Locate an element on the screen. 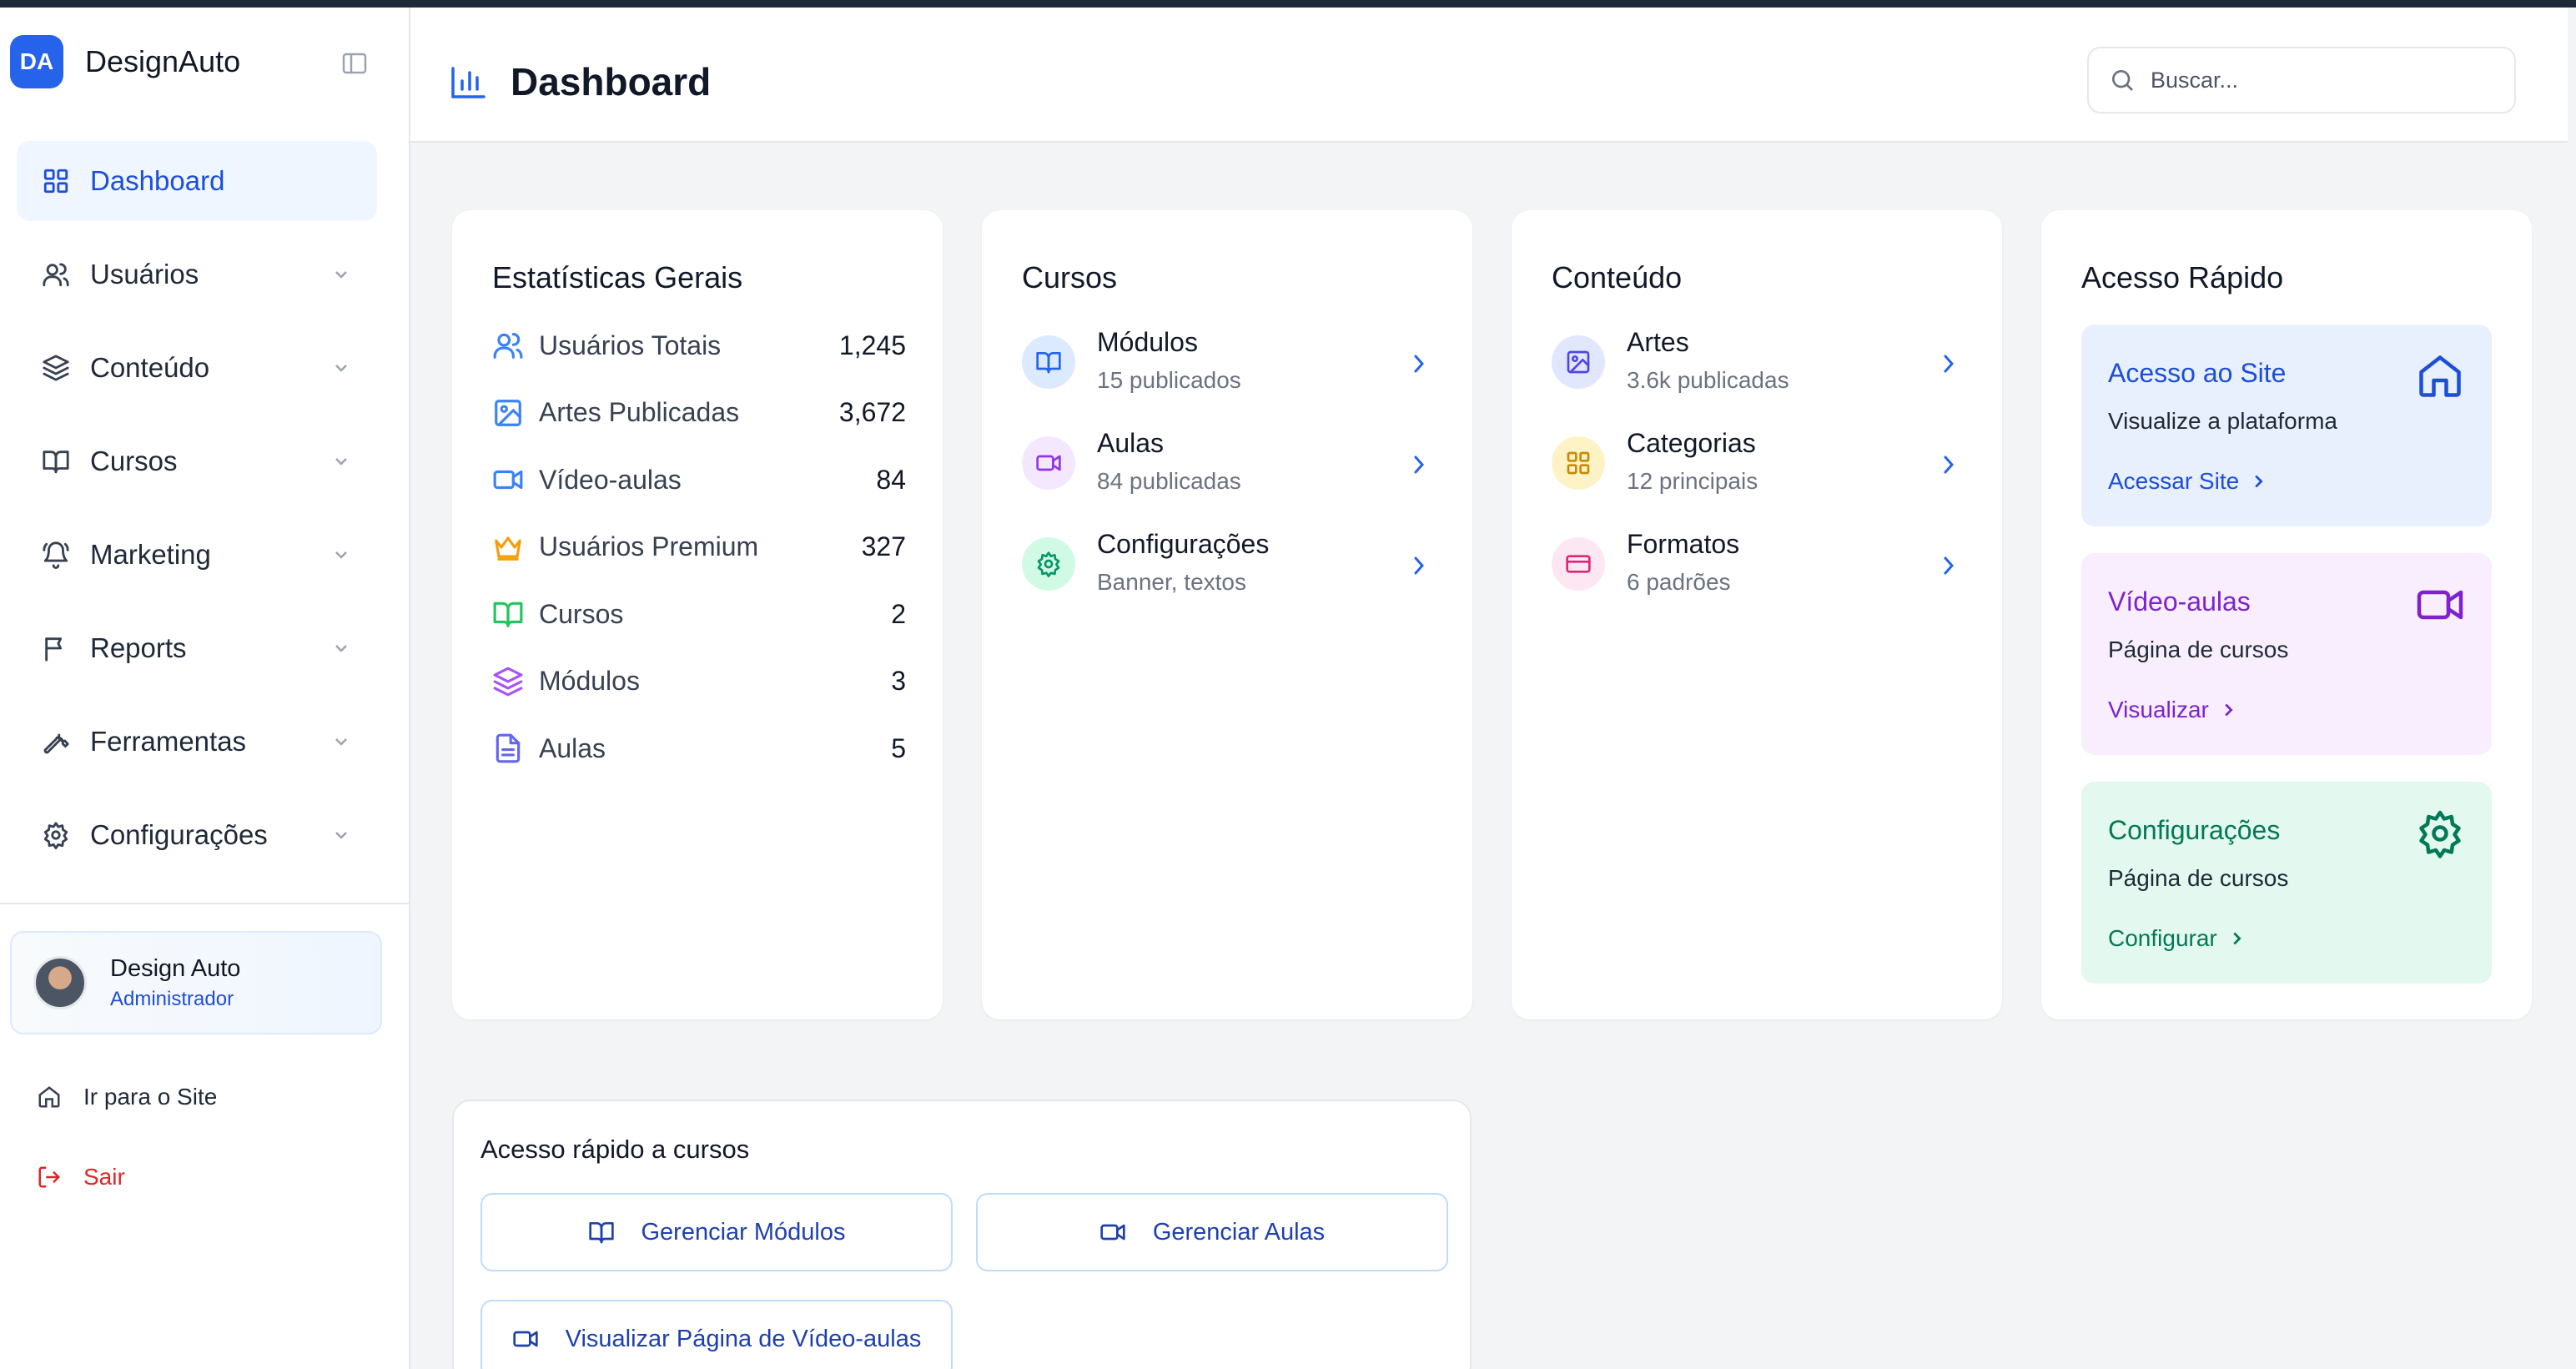 This screenshot has height=1369, width=2576. bell-icon is located at coordinates (56, 555).